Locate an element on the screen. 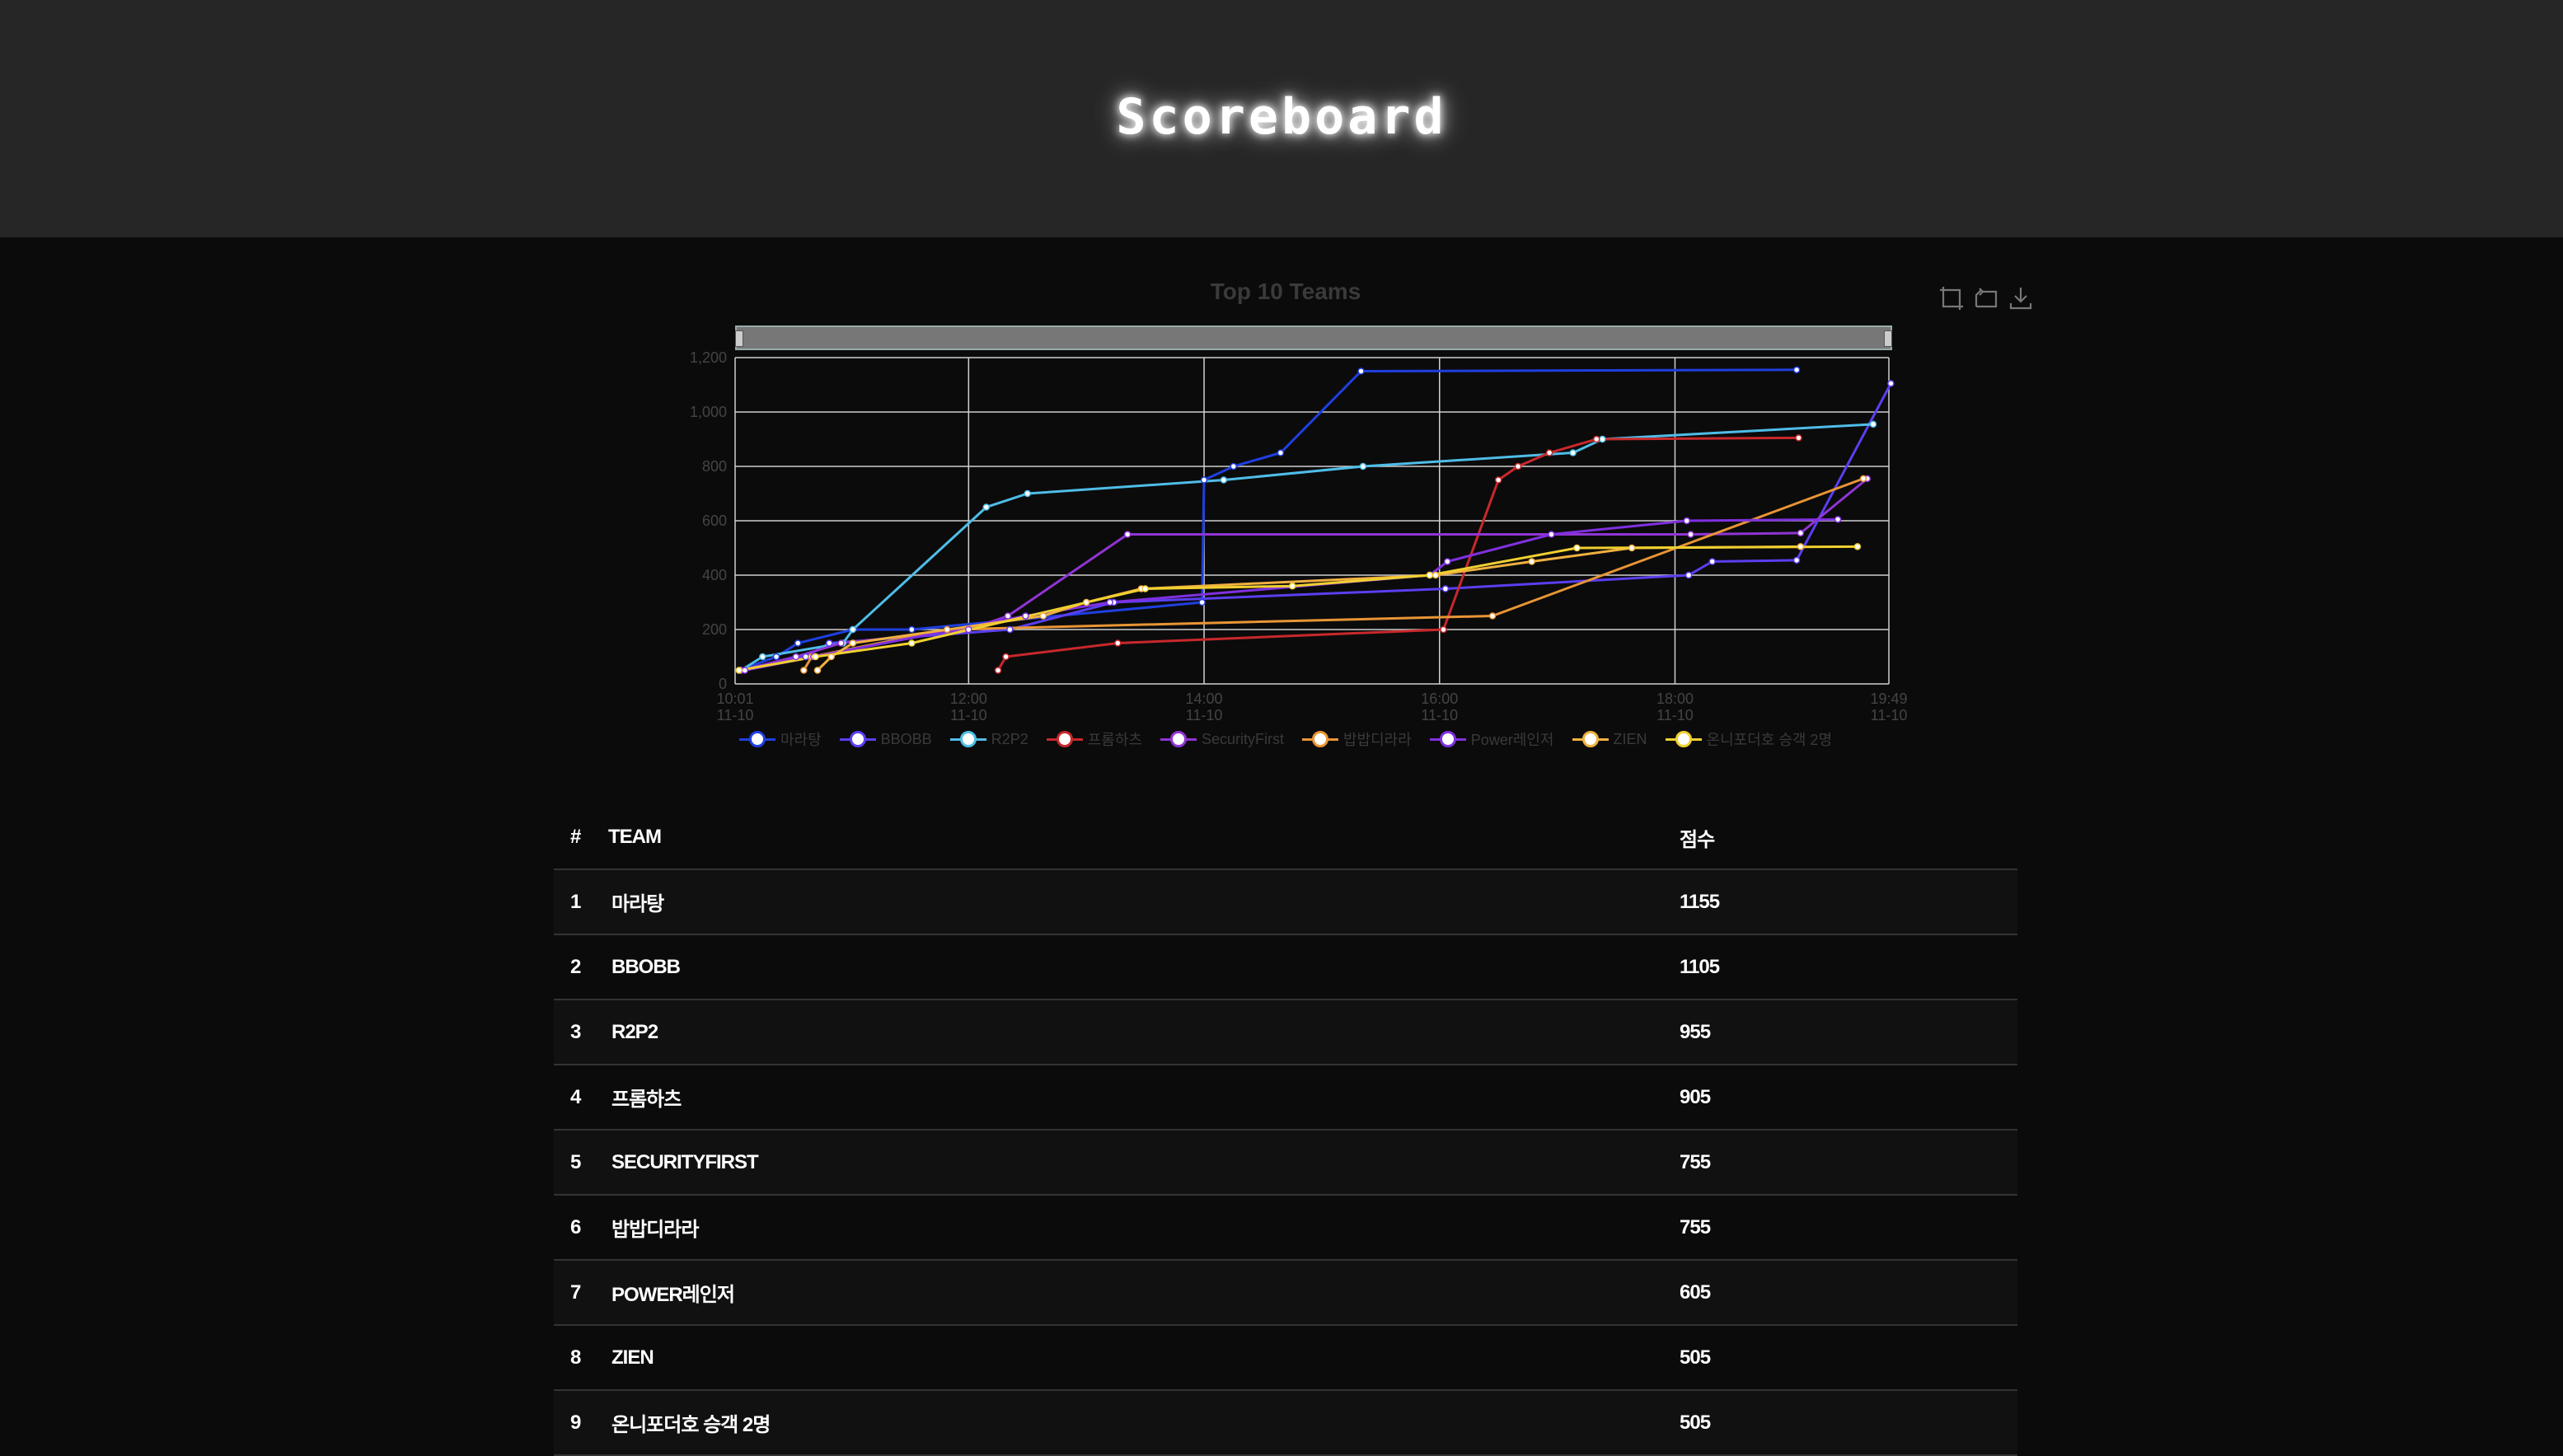  team-cell: 프롬하츠 is located at coordinates (1127, 1098).